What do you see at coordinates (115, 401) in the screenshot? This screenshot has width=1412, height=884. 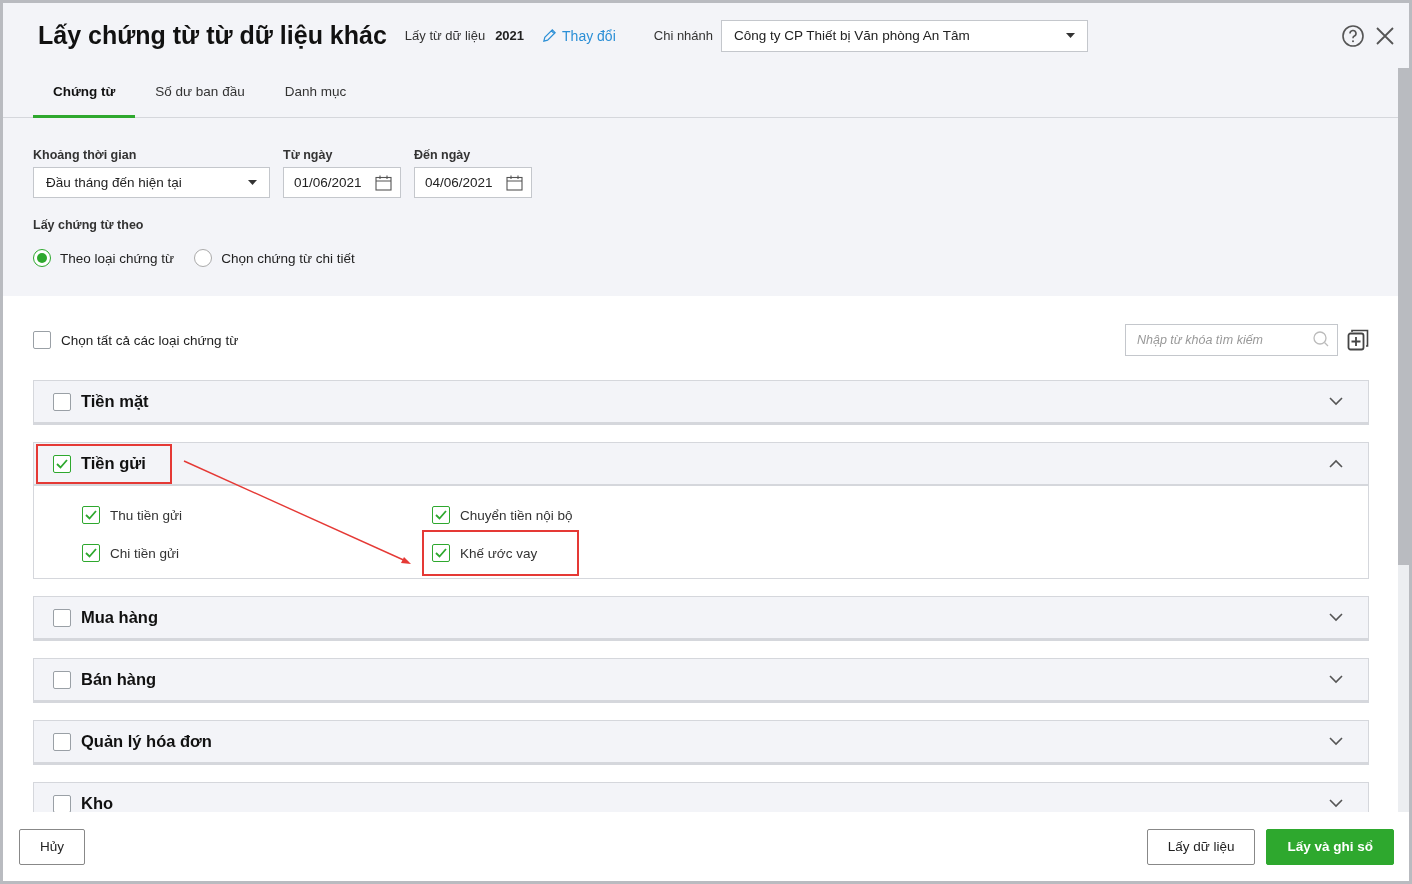 I see `group-title: Tiền mặt` at bounding box center [115, 401].